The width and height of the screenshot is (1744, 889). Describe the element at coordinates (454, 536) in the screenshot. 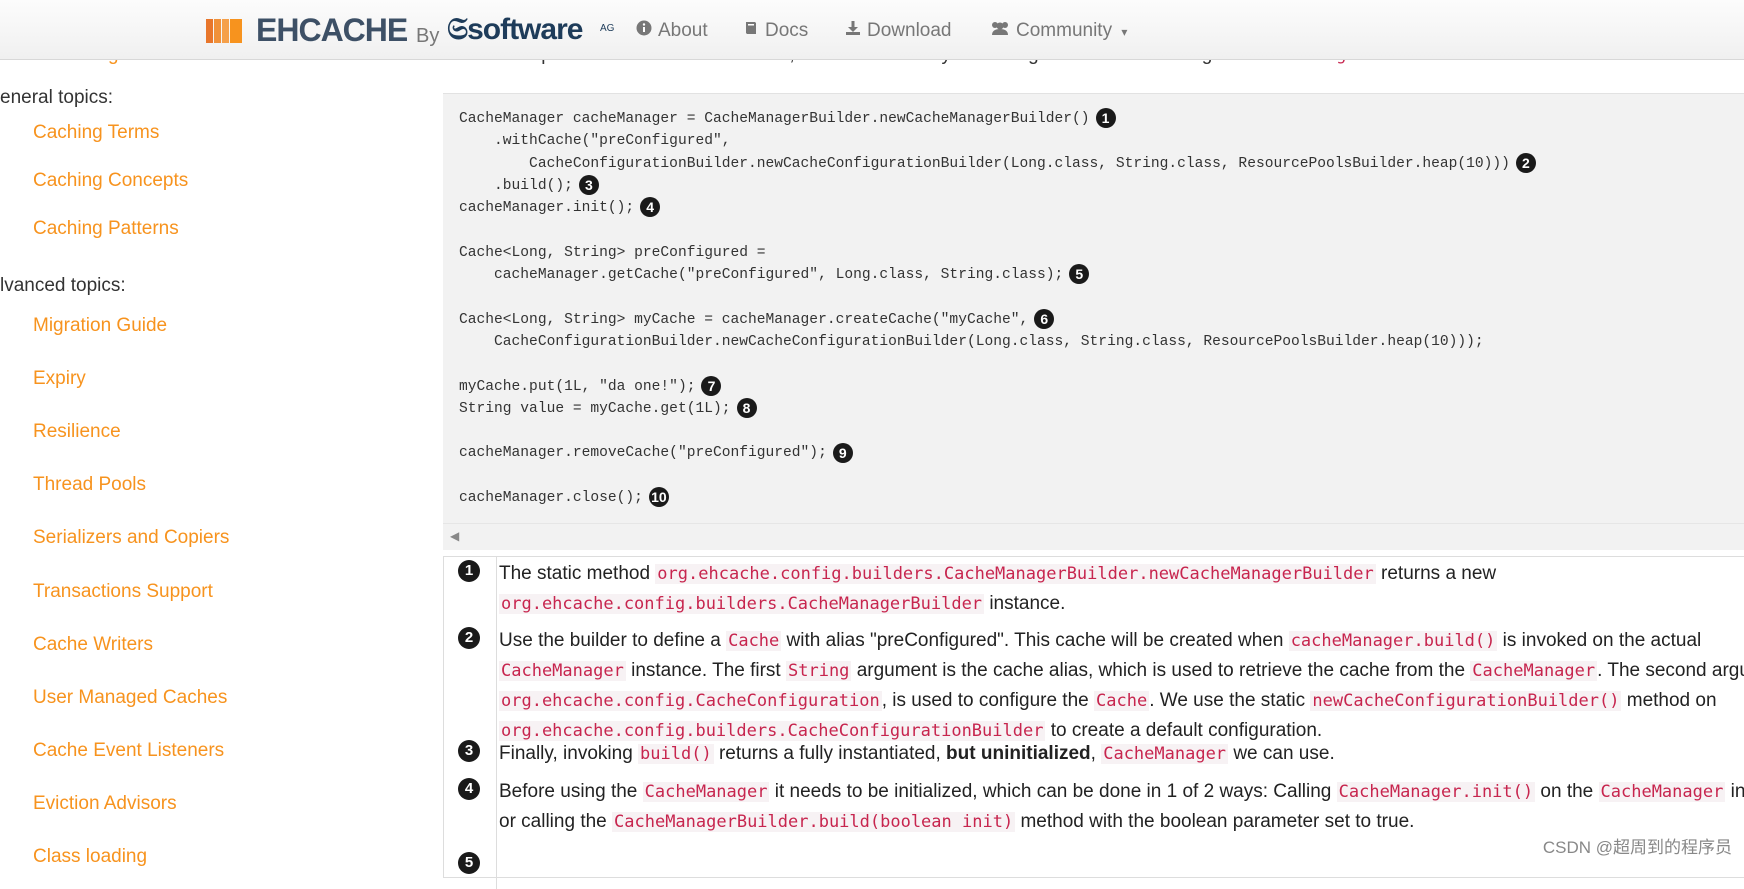

I see `scroll-left-arrow-icon: ◀` at that location.